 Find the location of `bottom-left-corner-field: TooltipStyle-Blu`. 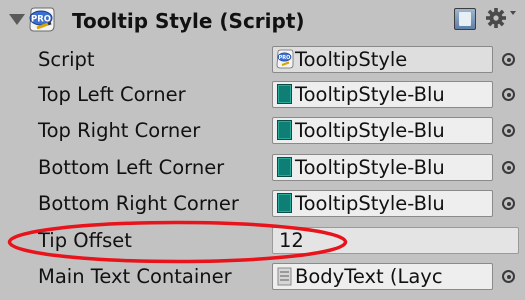

bottom-left-corner-field: TooltipStyle-Blu is located at coordinates (382, 167).